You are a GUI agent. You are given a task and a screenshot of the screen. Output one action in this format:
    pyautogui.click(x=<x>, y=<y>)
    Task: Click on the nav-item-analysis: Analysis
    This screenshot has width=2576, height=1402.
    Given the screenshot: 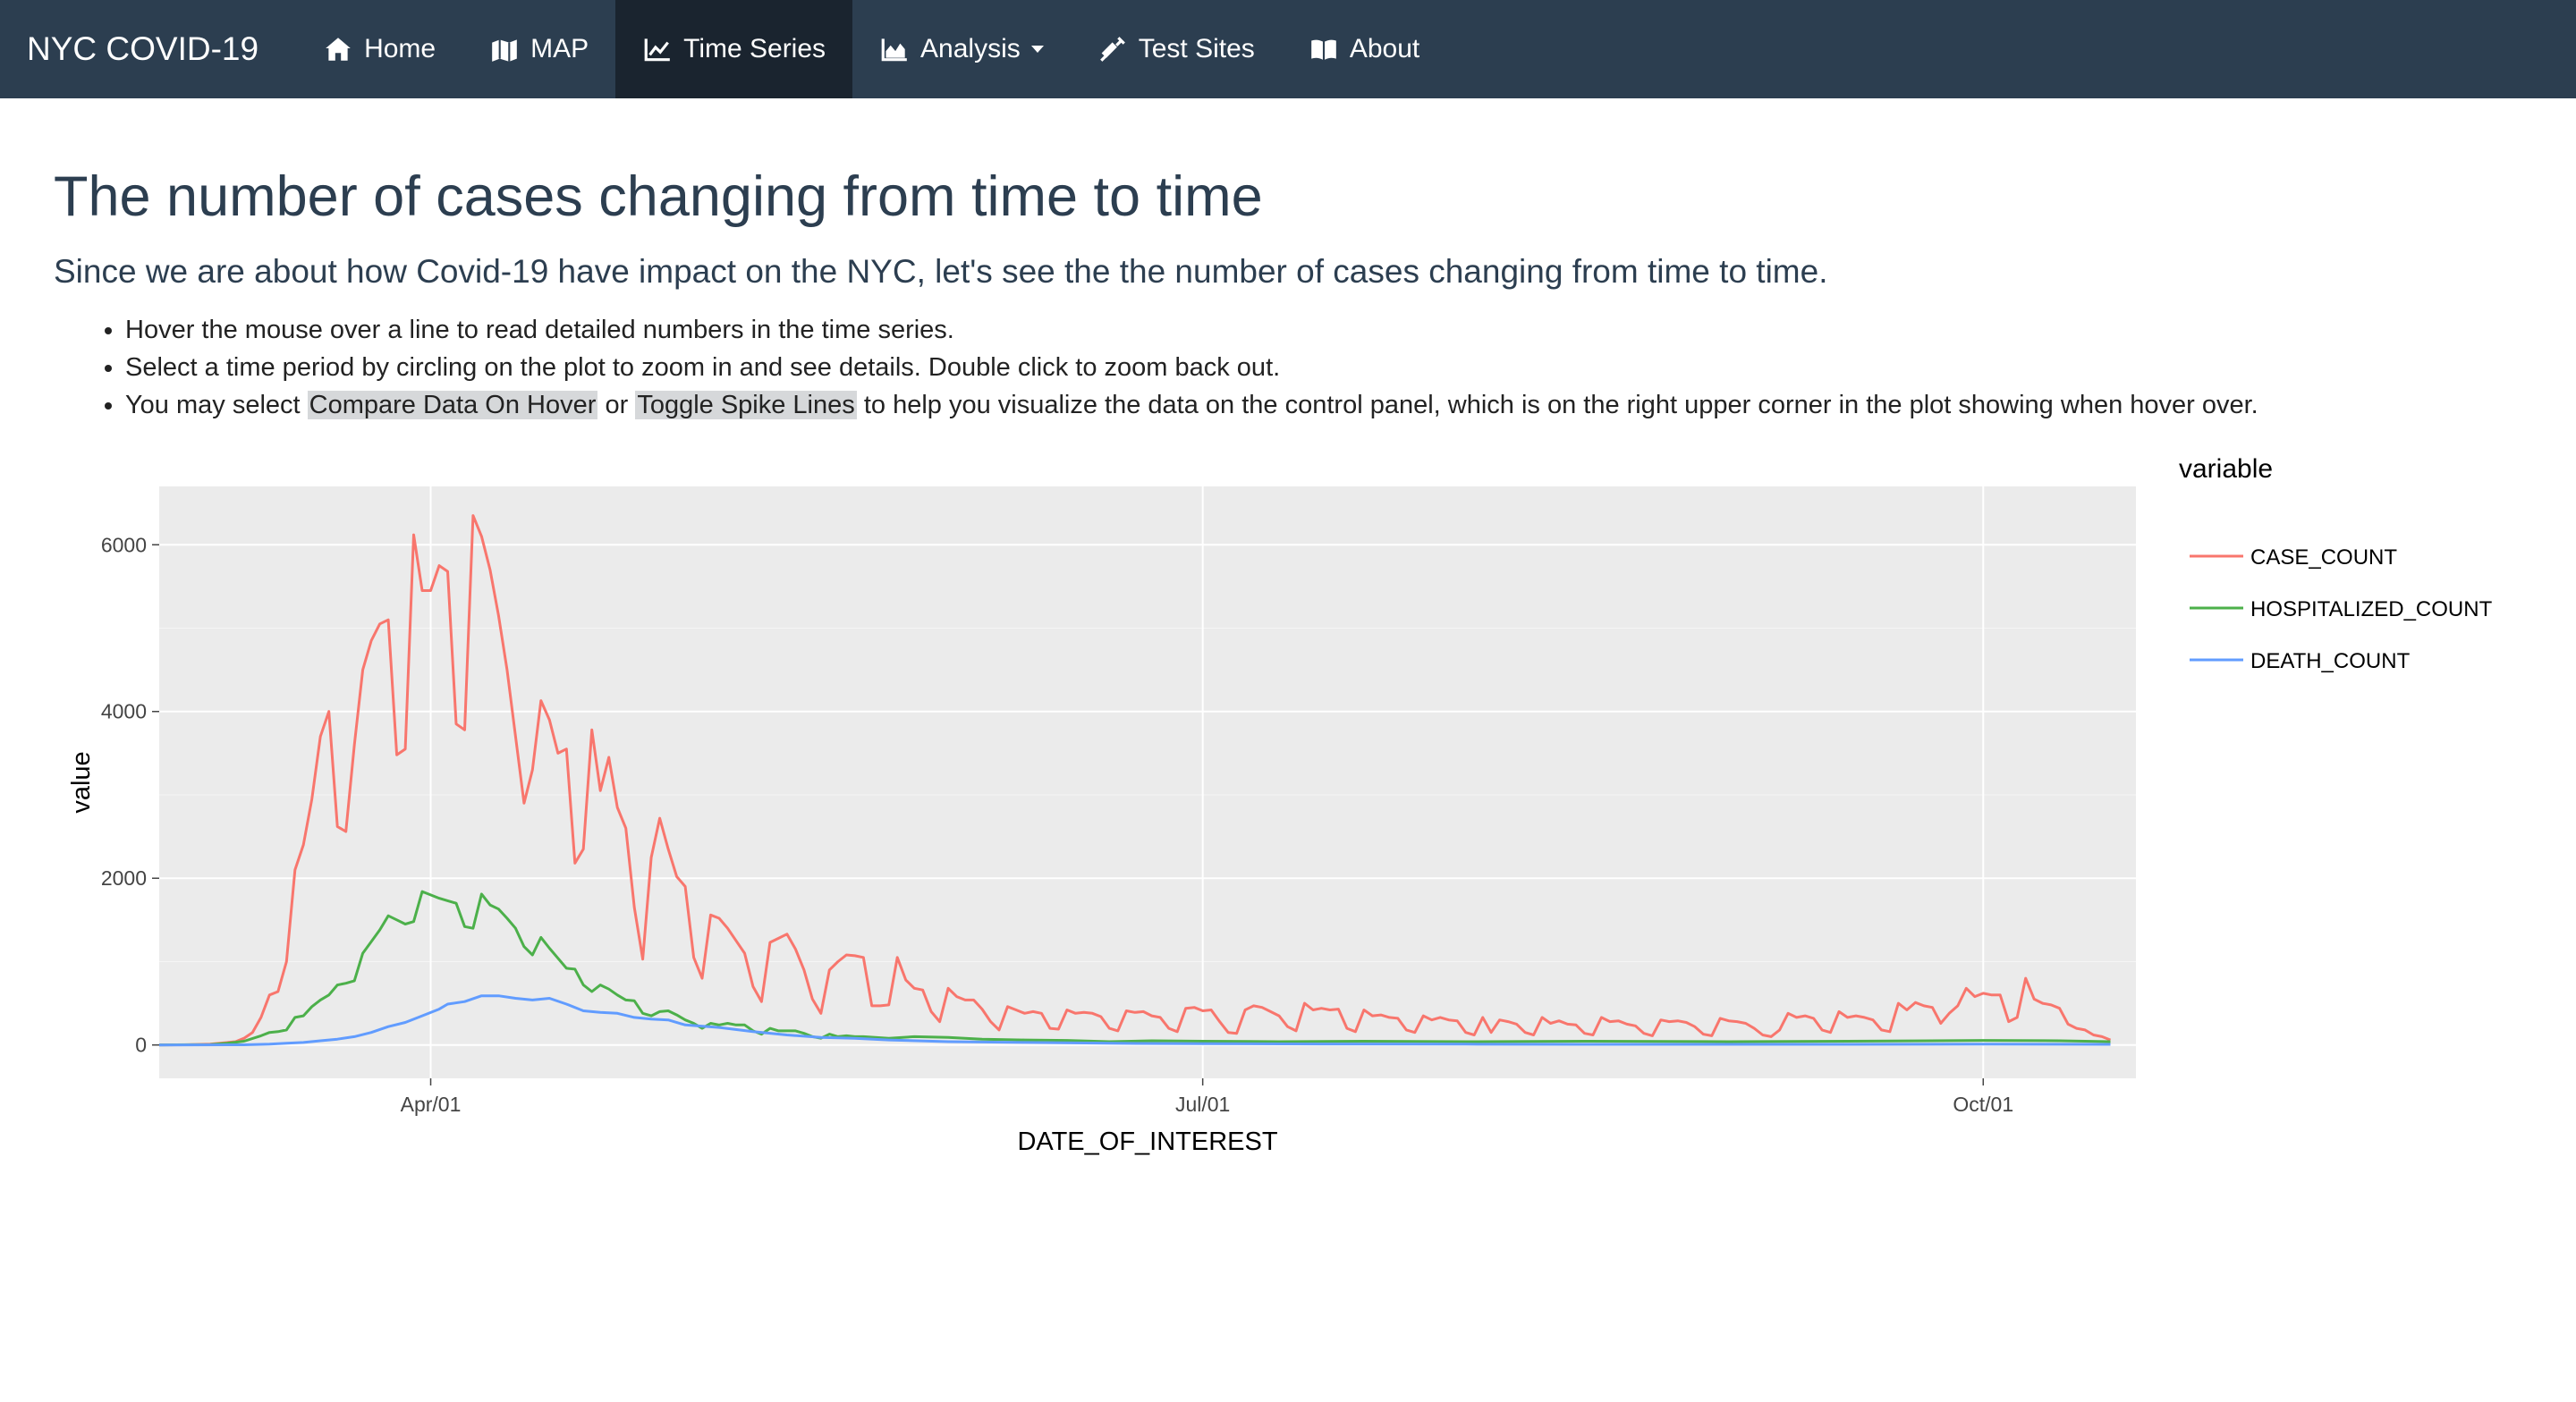 What is the action you would take?
    pyautogui.click(x=961, y=49)
    